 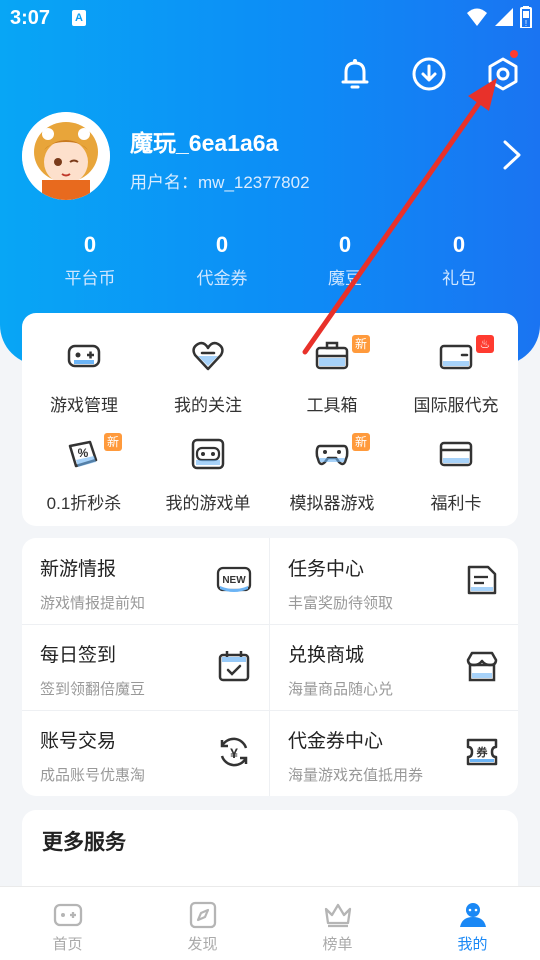 I want to click on tab-label: 榜单, so click(x=337, y=944).